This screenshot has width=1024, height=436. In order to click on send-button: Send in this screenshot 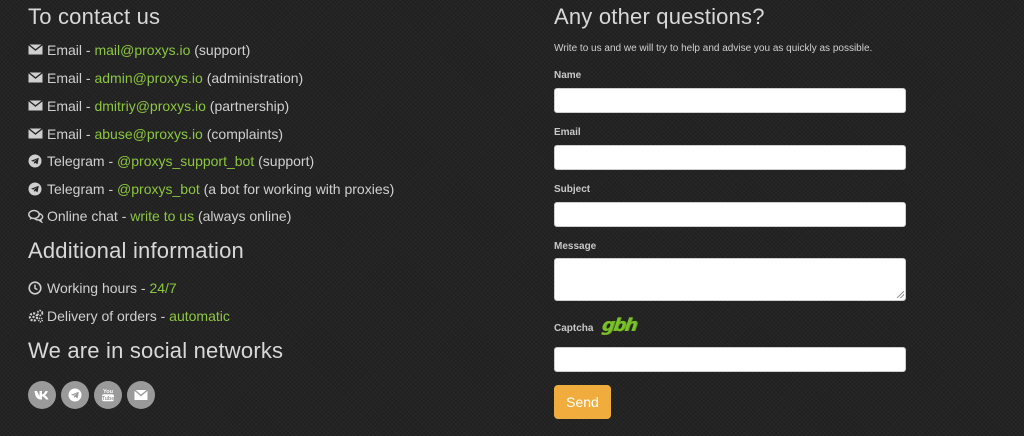, I will do `click(582, 402)`.